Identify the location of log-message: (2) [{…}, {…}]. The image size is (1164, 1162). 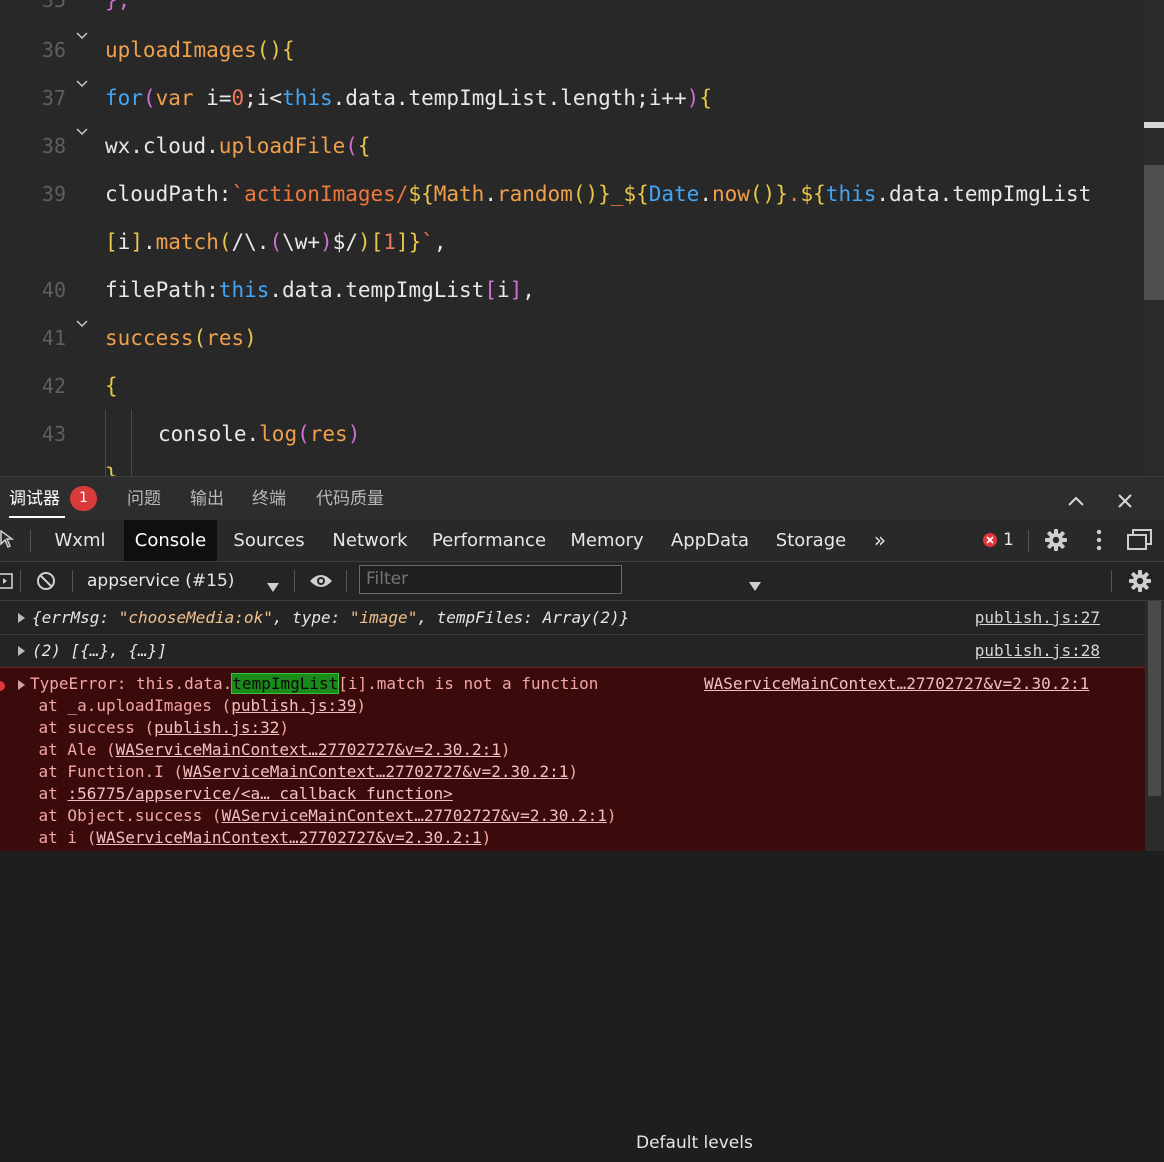
(99, 650).